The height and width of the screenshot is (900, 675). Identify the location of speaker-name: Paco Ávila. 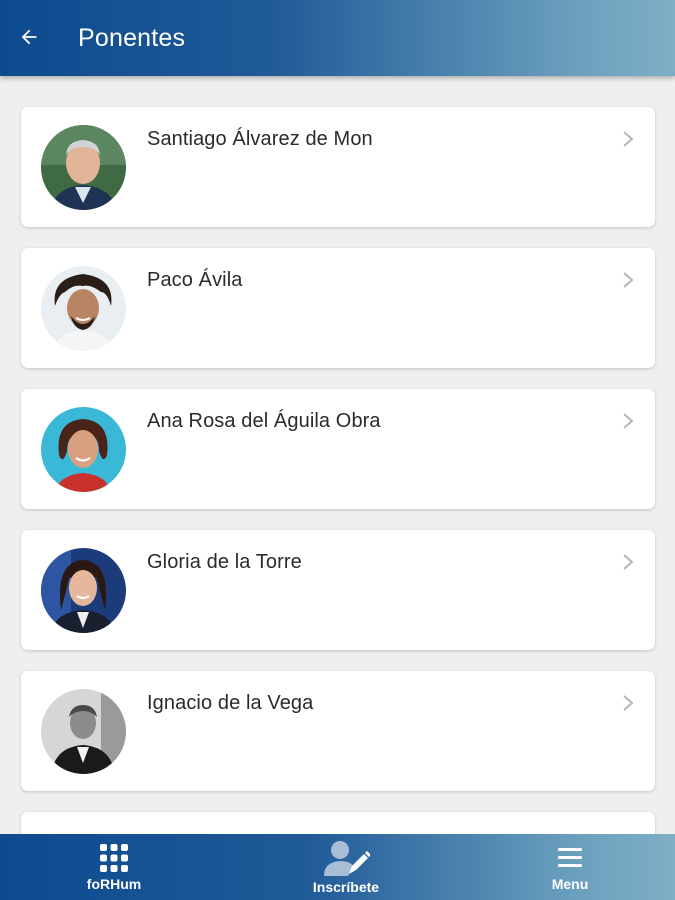
(195, 280).